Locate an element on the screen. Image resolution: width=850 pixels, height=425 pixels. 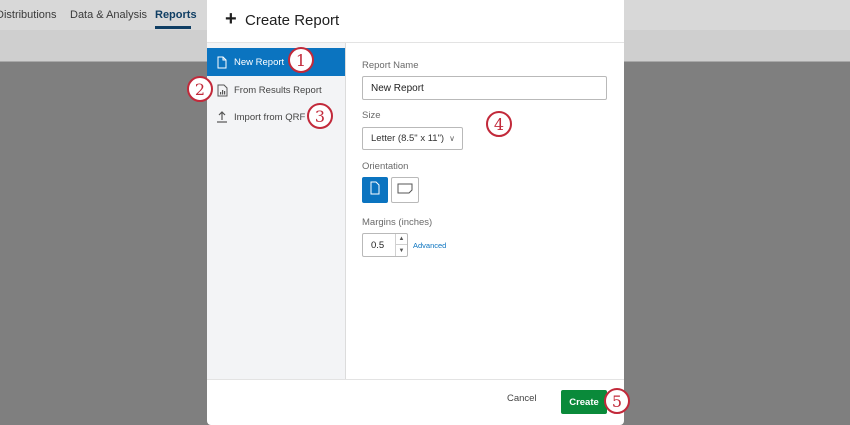
tab-data-analysis: Data & Analysis is located at coordinates (108, 15).